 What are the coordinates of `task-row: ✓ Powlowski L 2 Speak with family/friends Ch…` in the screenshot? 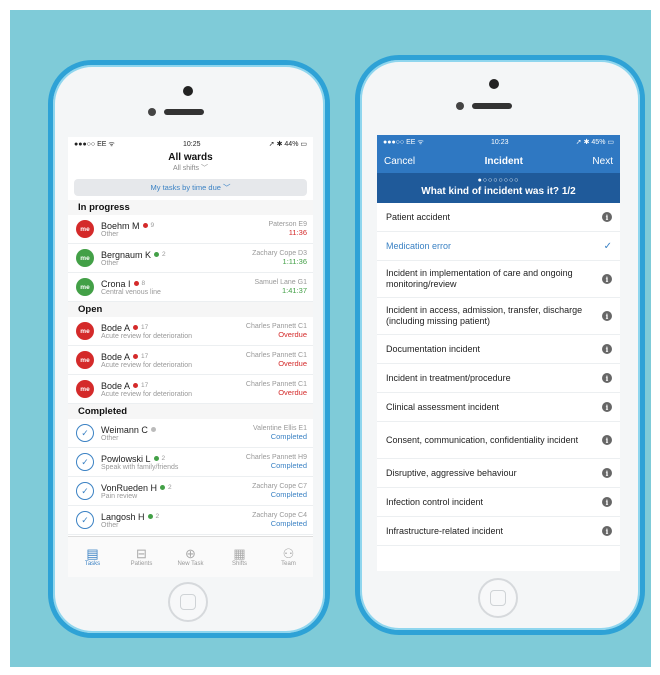 It's located at (190, 462).